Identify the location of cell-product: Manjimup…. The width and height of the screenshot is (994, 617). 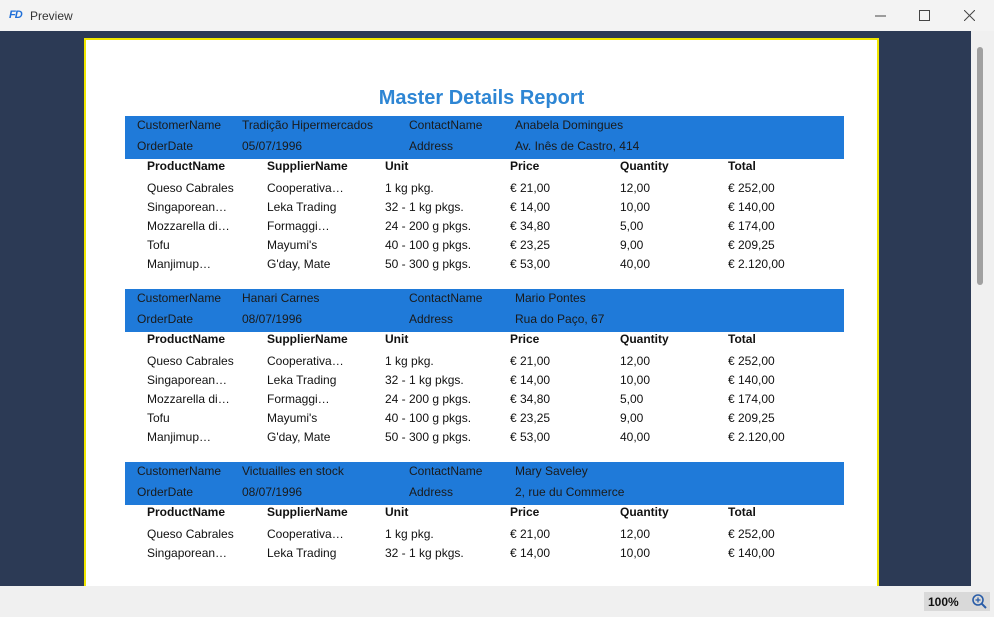
(179, 437).